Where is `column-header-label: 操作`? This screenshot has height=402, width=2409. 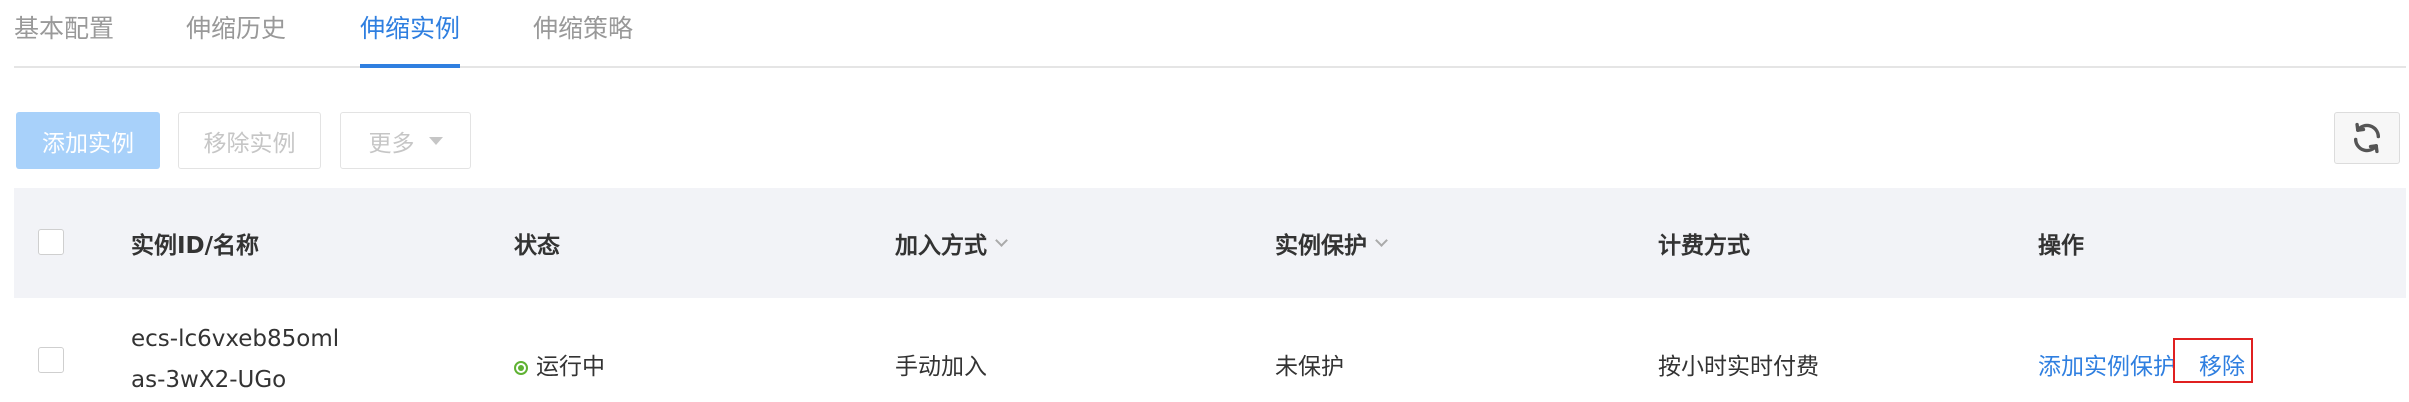
column-header-label: 操作 is located at coordinates (2061, 246).